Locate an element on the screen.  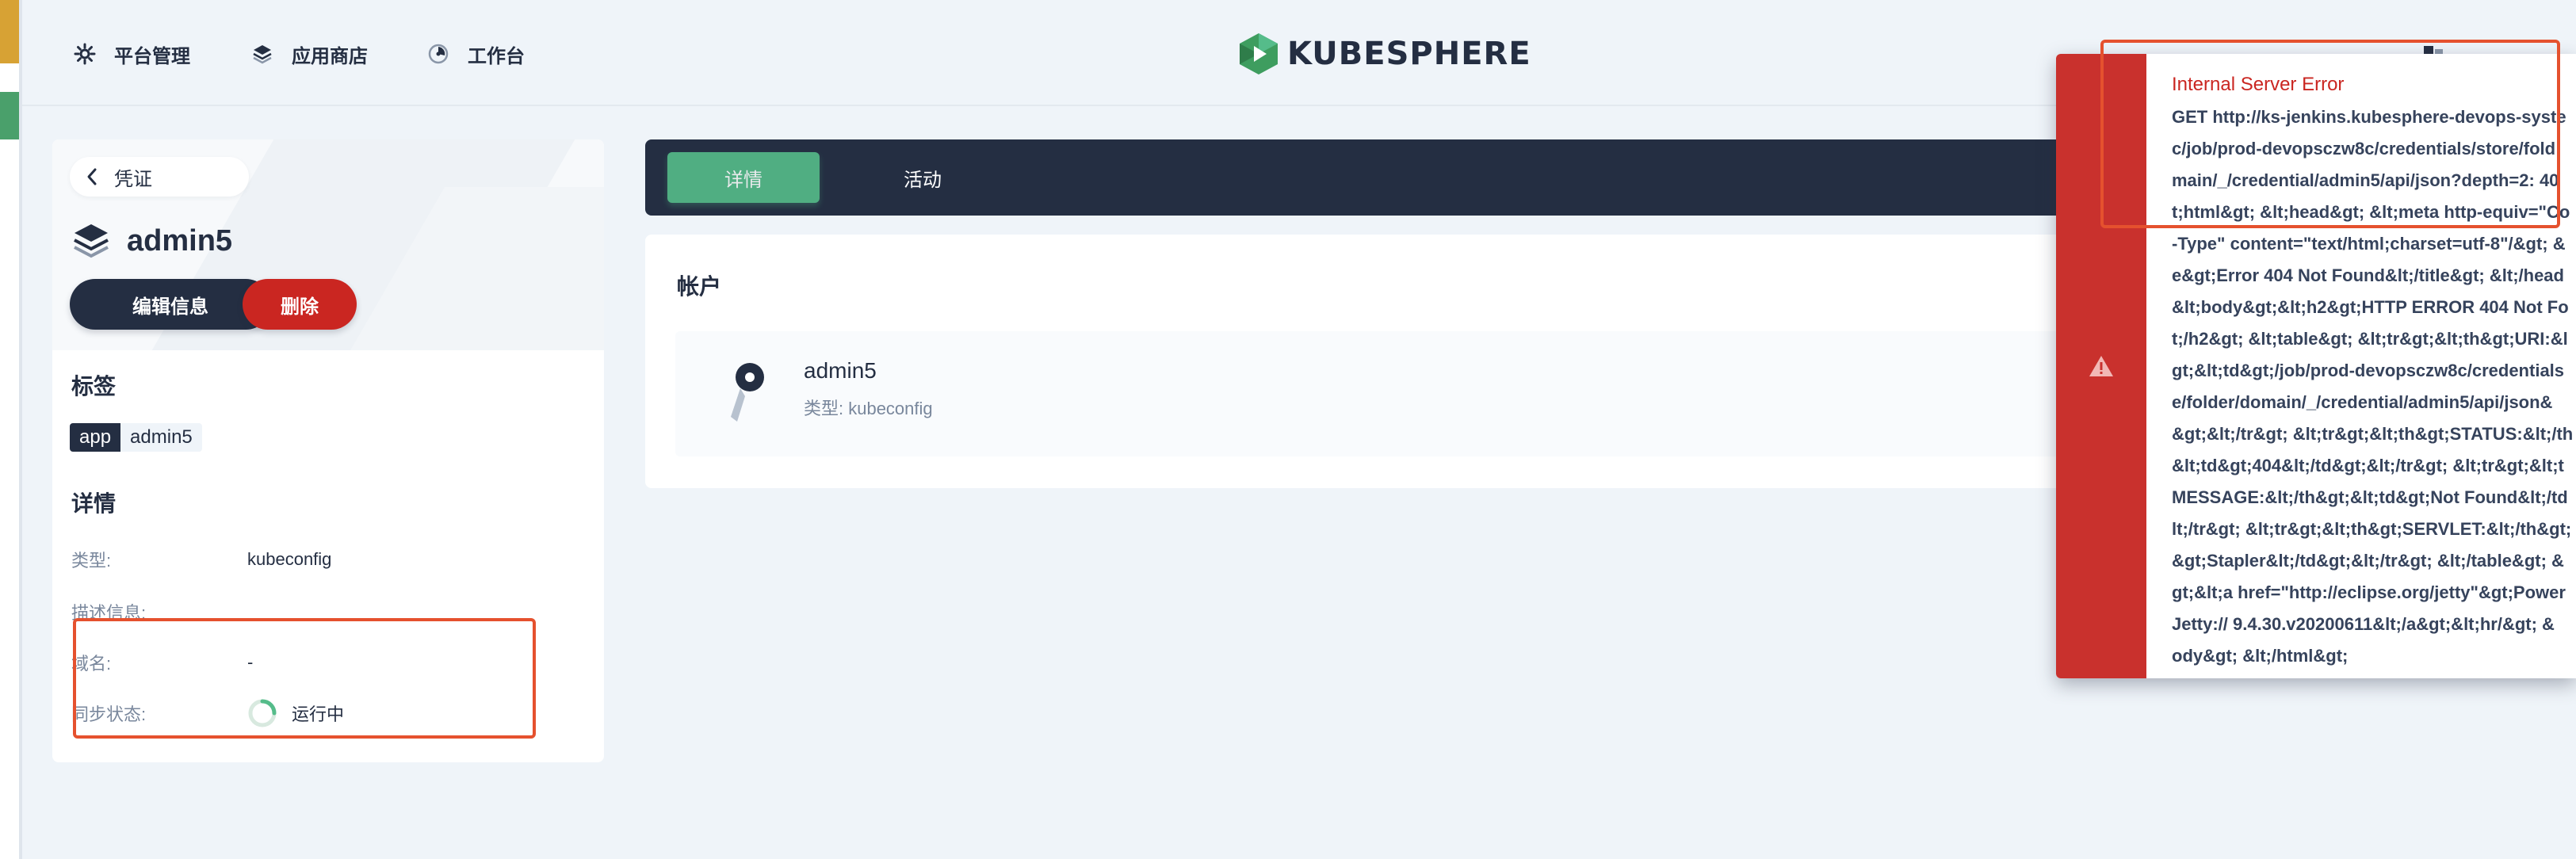
detail-row-description: 描述信息: is located at coordinates (159, 611).